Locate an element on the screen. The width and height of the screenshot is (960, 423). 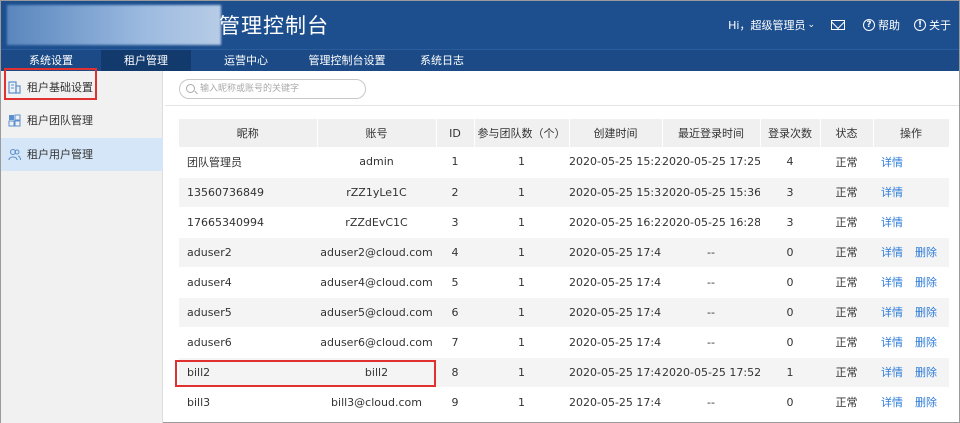
cell-account: rZZ1yLe1C is located at coordinates (376, 192).